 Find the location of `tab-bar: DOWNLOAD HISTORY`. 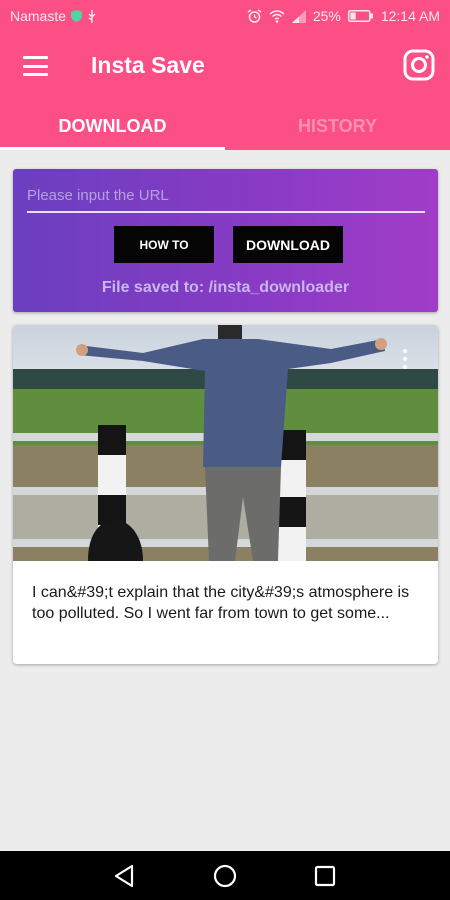

tab-bar: DOWNLOAD HISTORY is located at coordinates (225, 126).